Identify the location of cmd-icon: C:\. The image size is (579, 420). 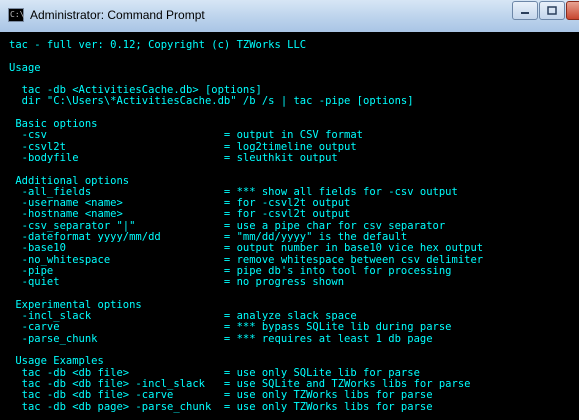
(16, 15).